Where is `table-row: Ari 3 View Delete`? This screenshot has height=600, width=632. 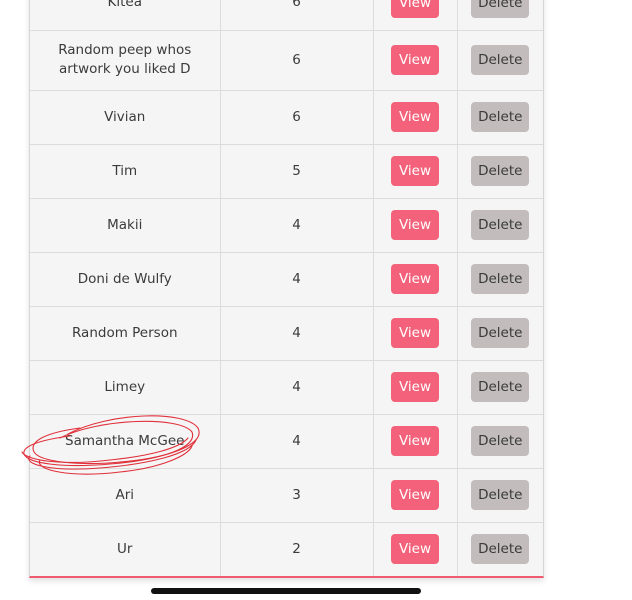
table-row: Ari 3 View Delete is located at coordinates (286, 495).